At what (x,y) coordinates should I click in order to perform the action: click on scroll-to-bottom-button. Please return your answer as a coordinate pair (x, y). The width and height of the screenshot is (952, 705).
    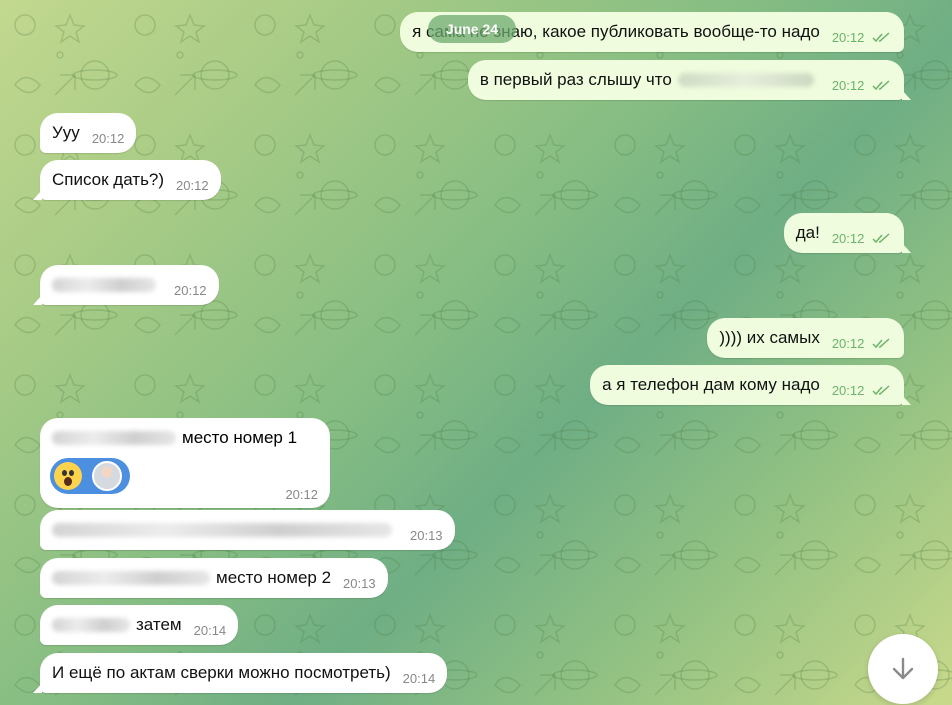
    Looking at the image, I should click on (903, 669).